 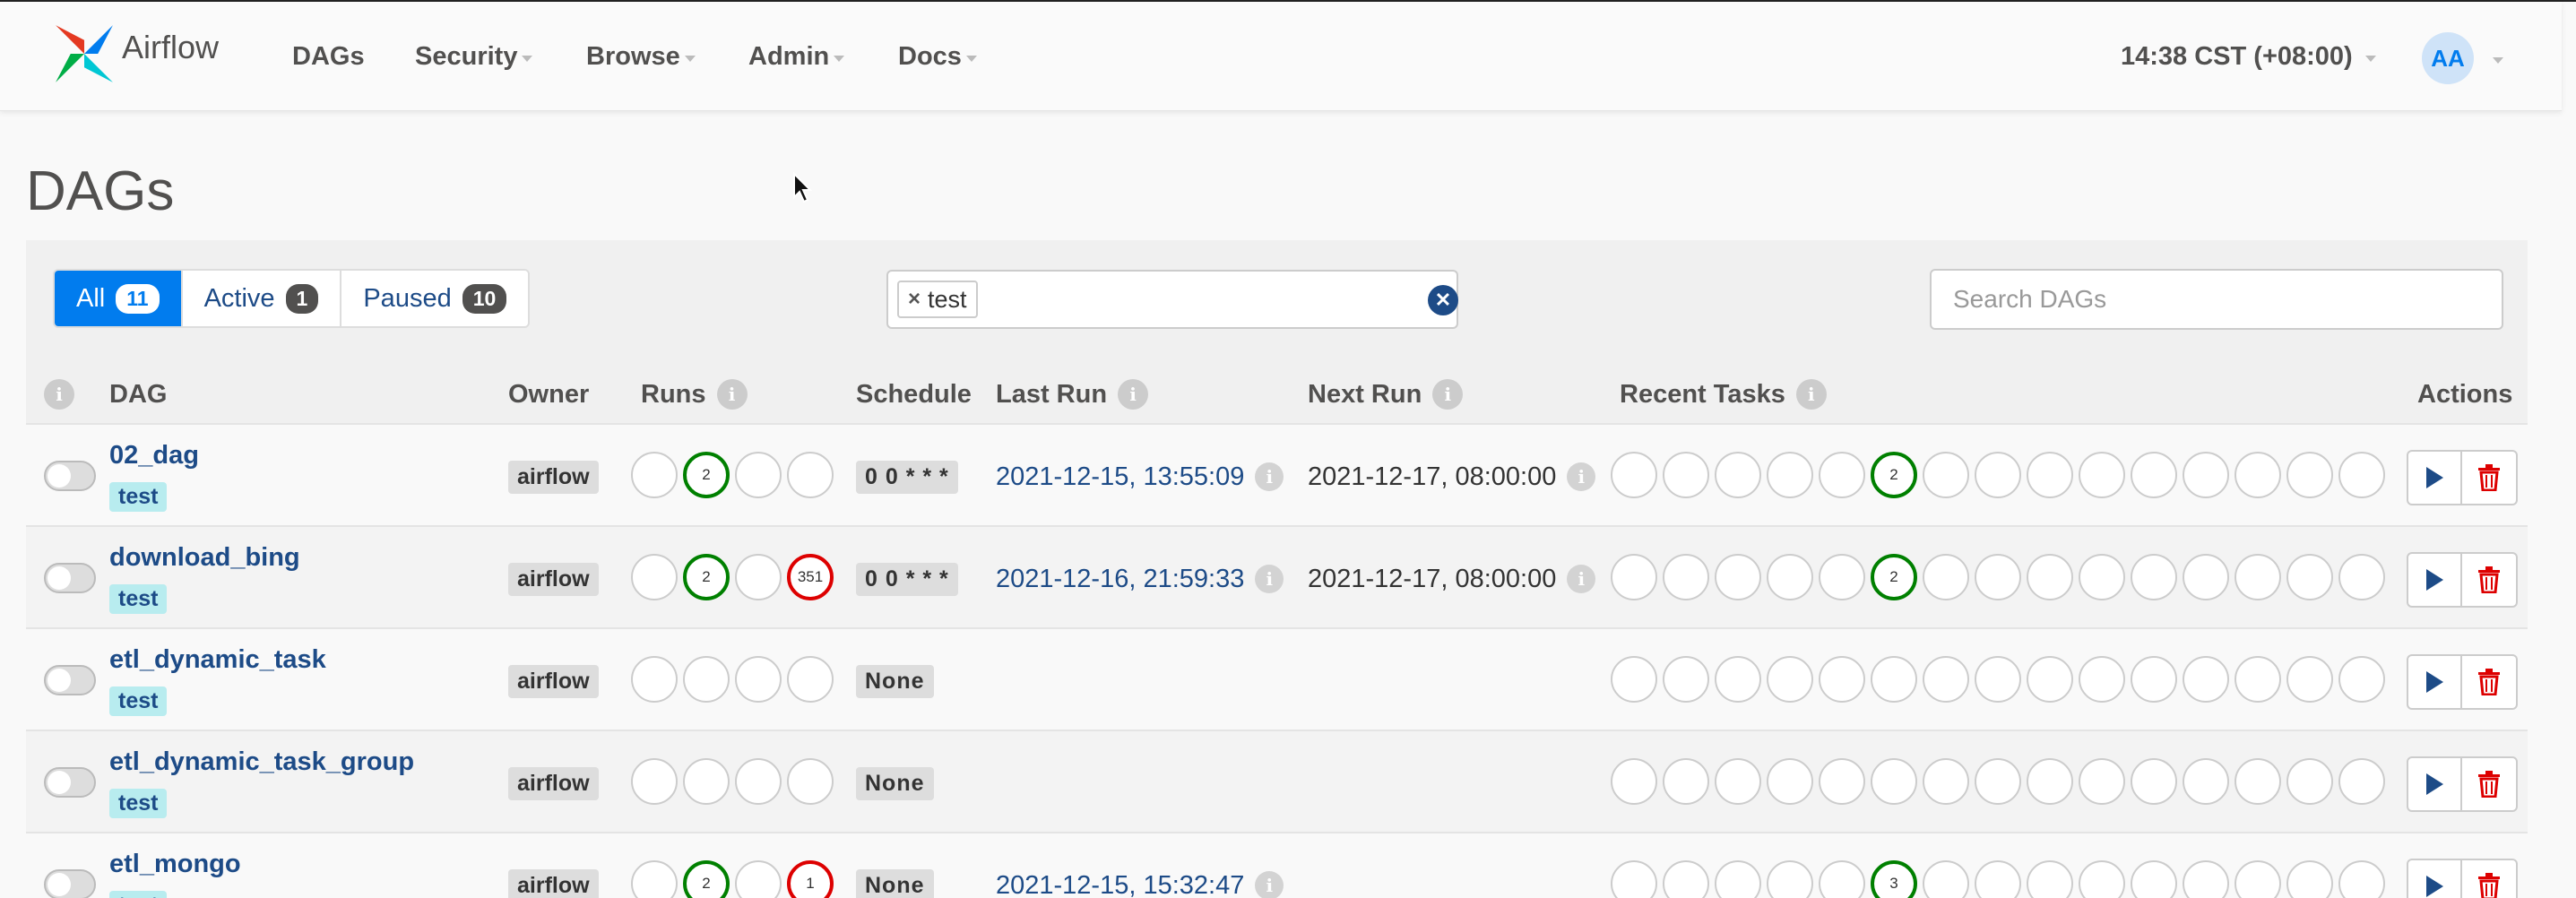 What do you see at coordinates (204, 558) in the screenshot?
I see `dag-link: download_bing` at bounding box center [204, 558].